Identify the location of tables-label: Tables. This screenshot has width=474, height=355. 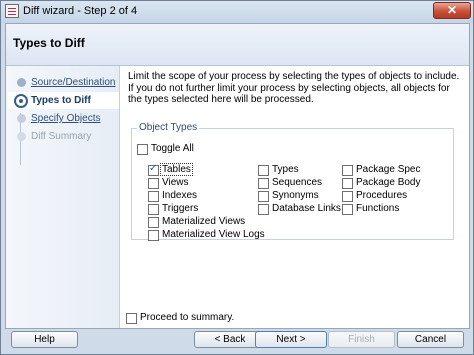
(176, 169).